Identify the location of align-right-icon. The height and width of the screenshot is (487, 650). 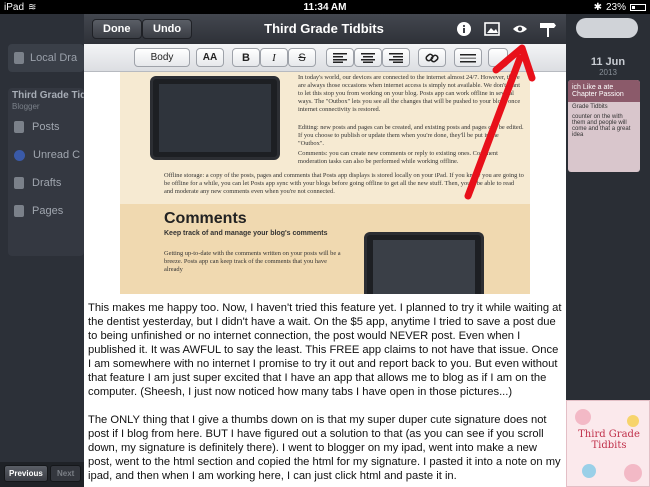
(396, 57).